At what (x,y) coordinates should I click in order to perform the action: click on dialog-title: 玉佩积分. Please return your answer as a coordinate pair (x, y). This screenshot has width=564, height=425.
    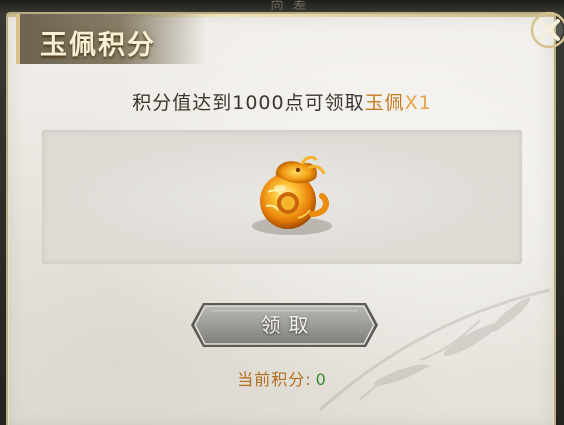
    Looking at the image, I should click on (98, 45).